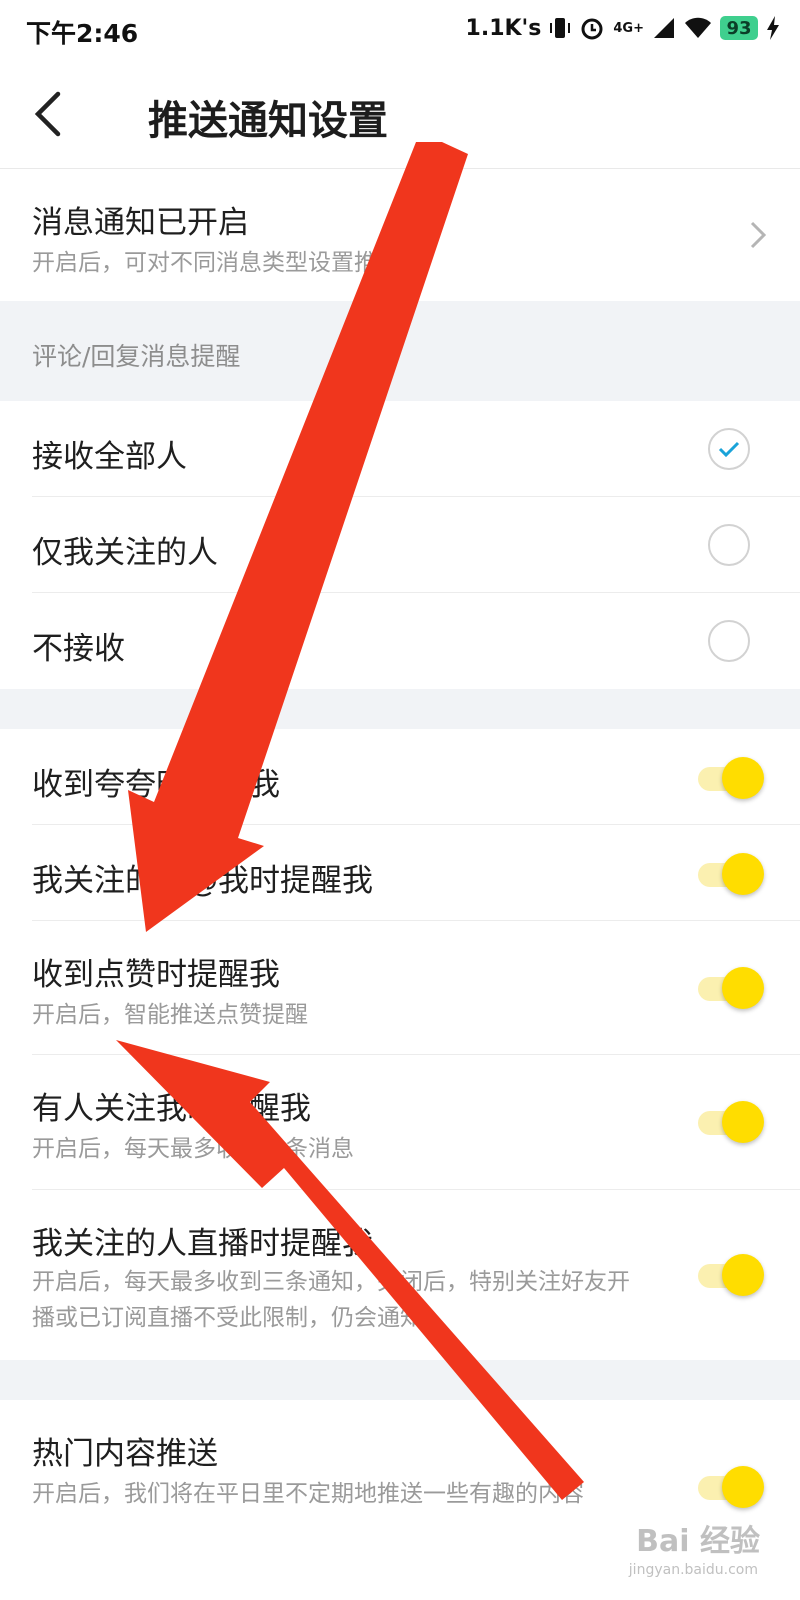  Describe the element at coordinates (400, 641) in the screenshot. I see `option-none: 不接收` at that location.